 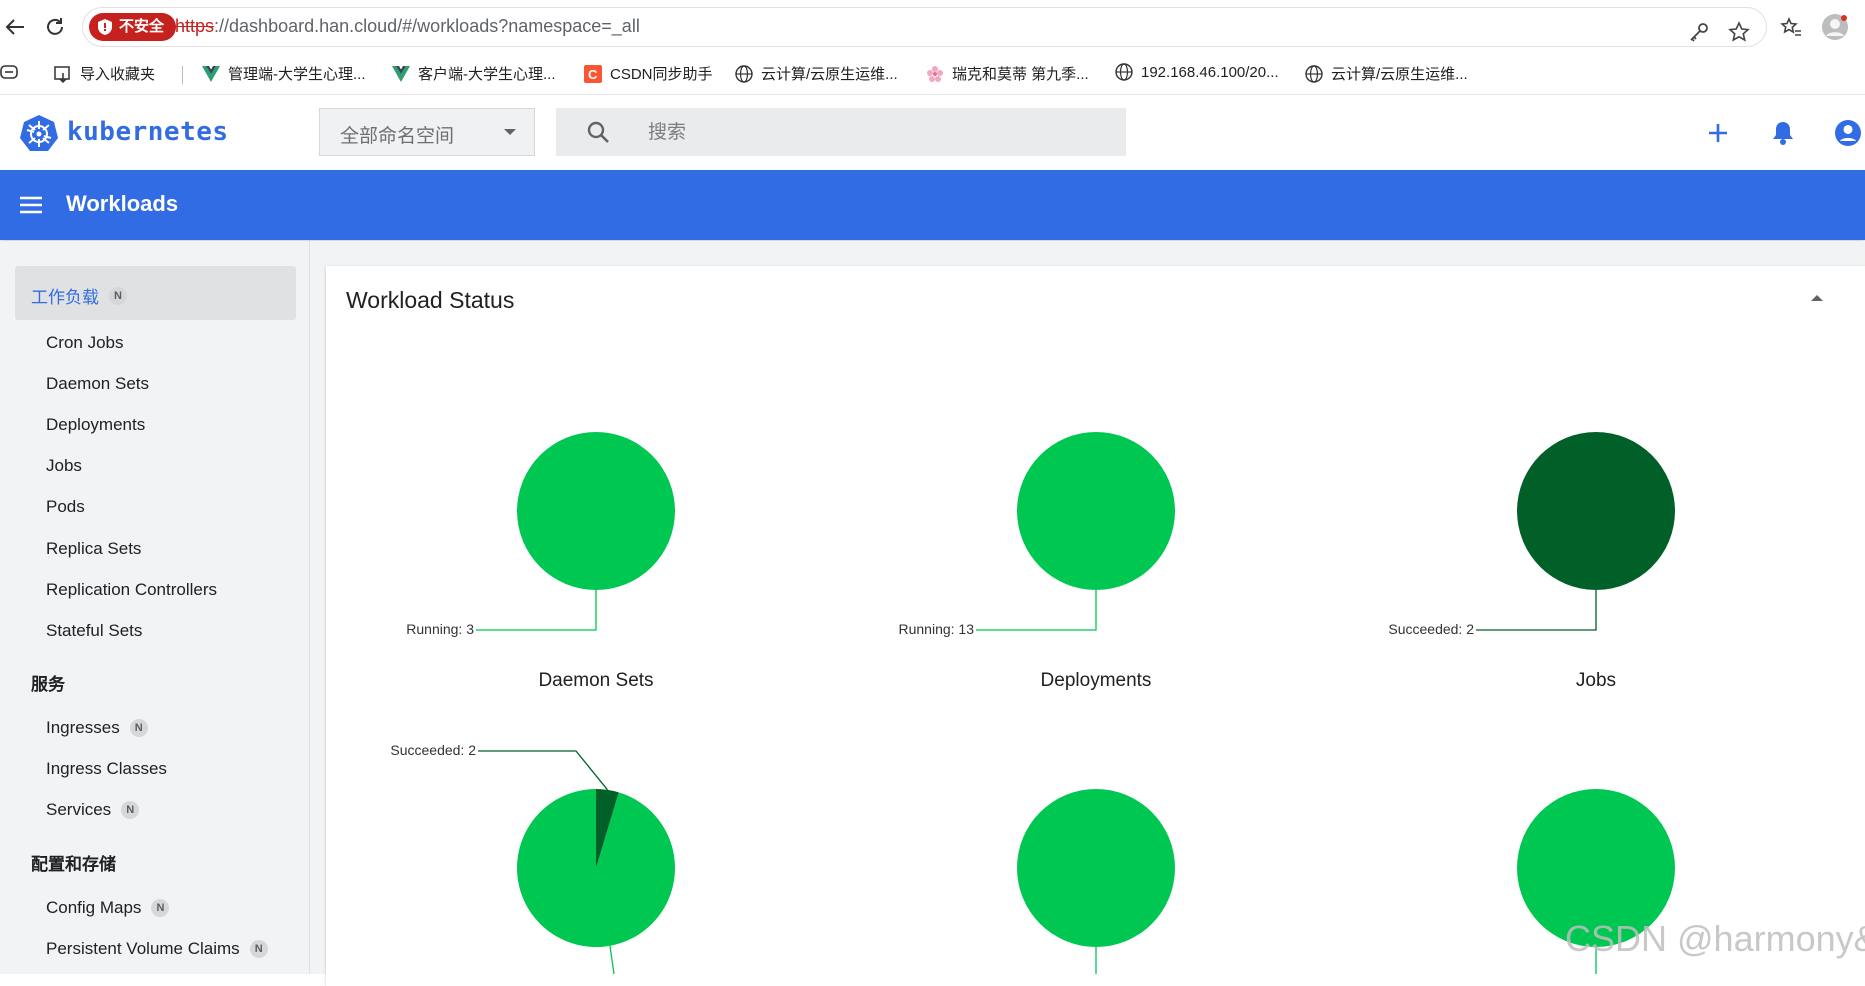 I want to click on sidebar-item-replica-sets: Replica Sets, so click(x=93, y=549).